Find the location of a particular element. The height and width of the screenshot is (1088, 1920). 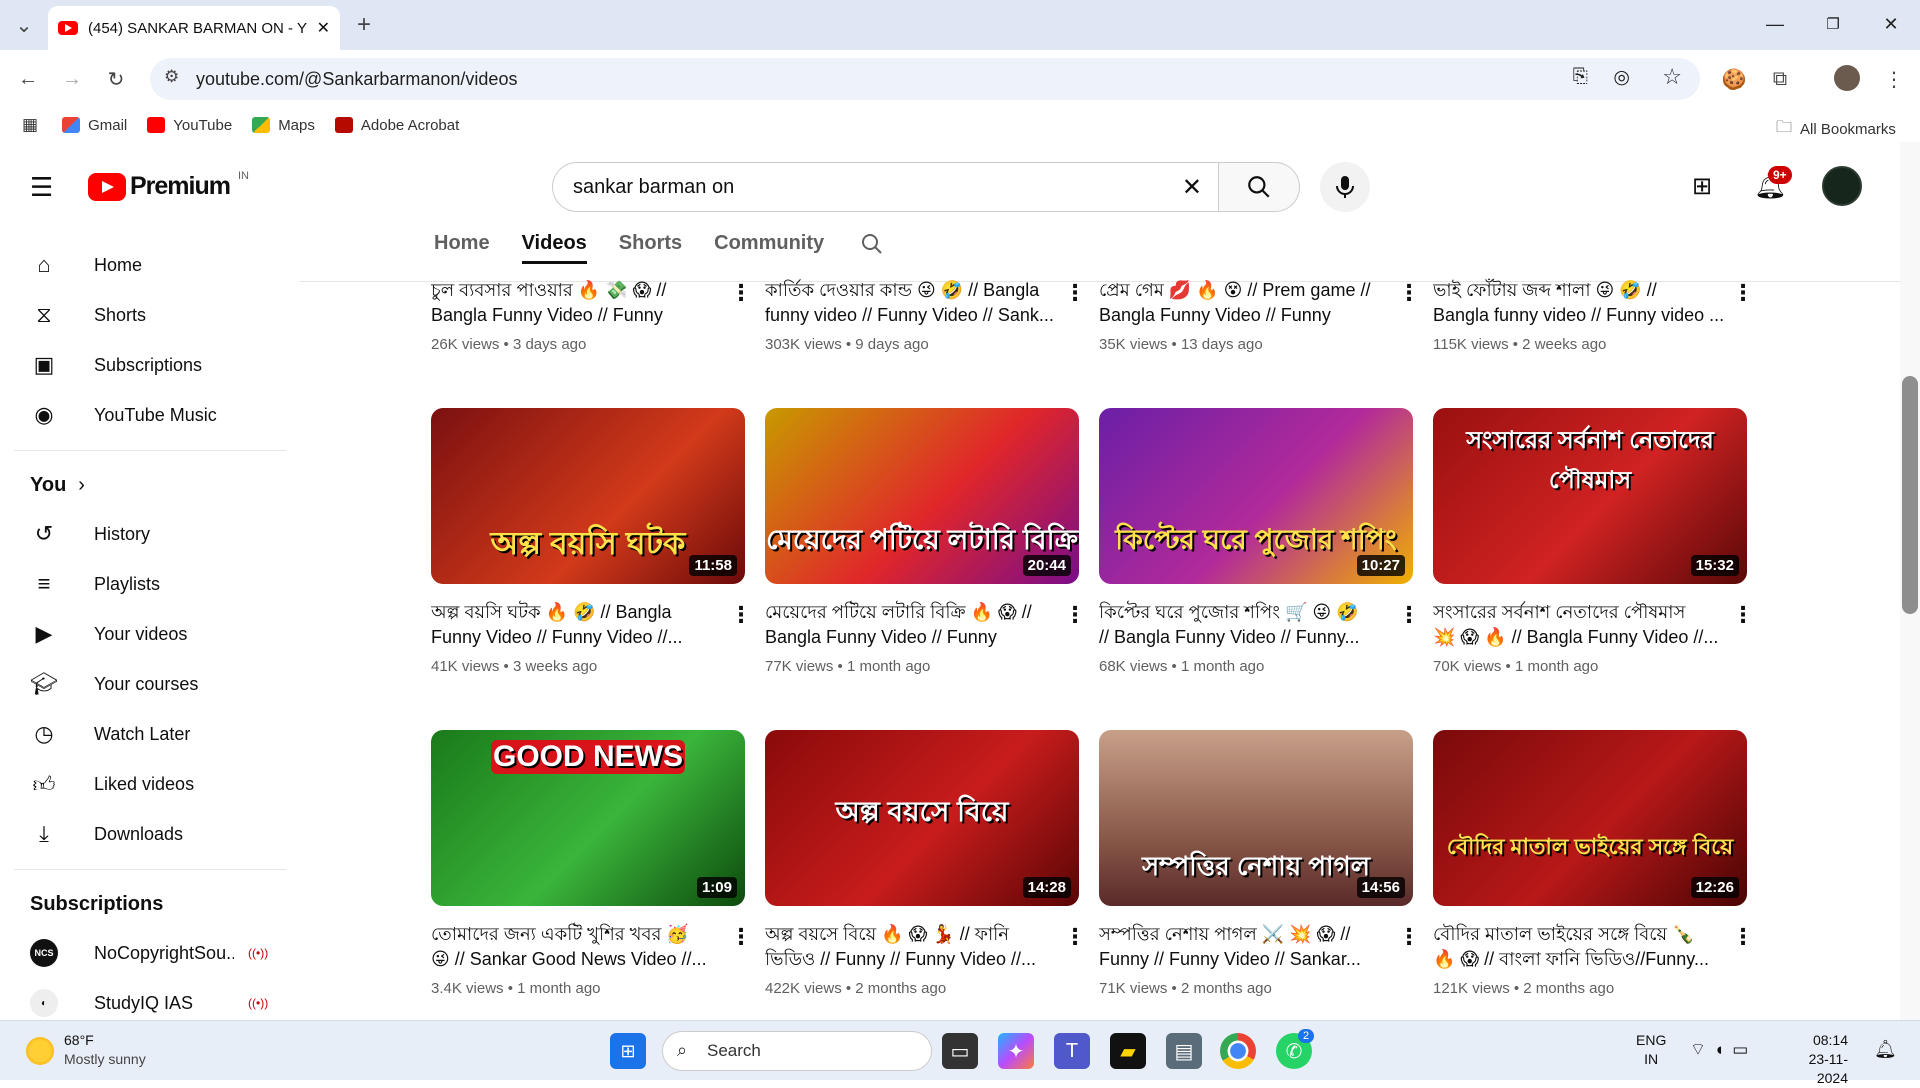

video-thumbnail: মেয়েদের পটিয়ে লটারি বিক্রি 20:44 is located at coordinates (922, 496).